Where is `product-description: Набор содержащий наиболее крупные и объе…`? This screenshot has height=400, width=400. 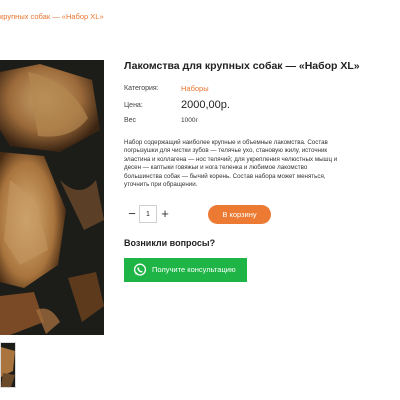
product-description: Набор содержащий наиболее крупные и объе… is located at coordinates (231, 164).